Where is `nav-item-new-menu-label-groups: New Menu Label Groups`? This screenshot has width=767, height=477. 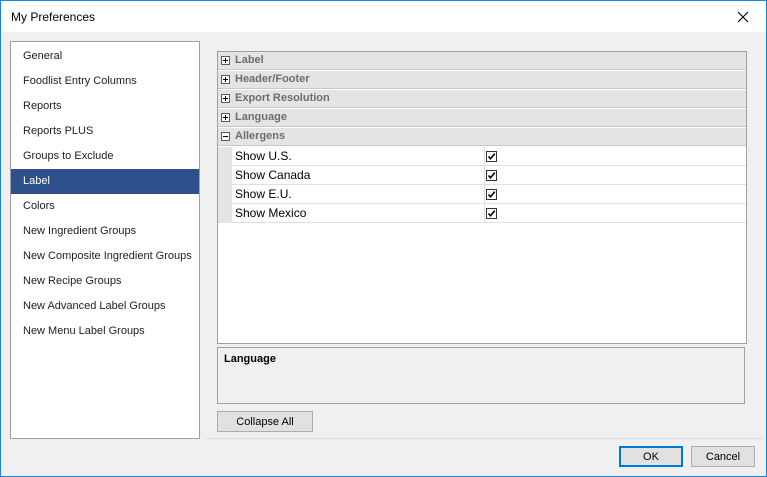
nav-item-new-menu-label-groups: New Menu Label Groups is located at coordinates (105, 331).